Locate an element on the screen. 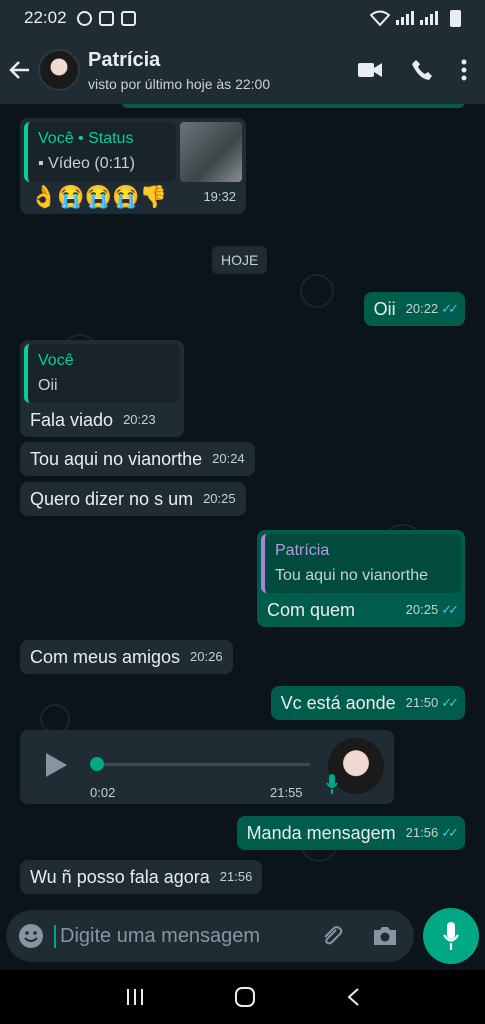  message-text: Com quem is located at coordinates (311, 610).